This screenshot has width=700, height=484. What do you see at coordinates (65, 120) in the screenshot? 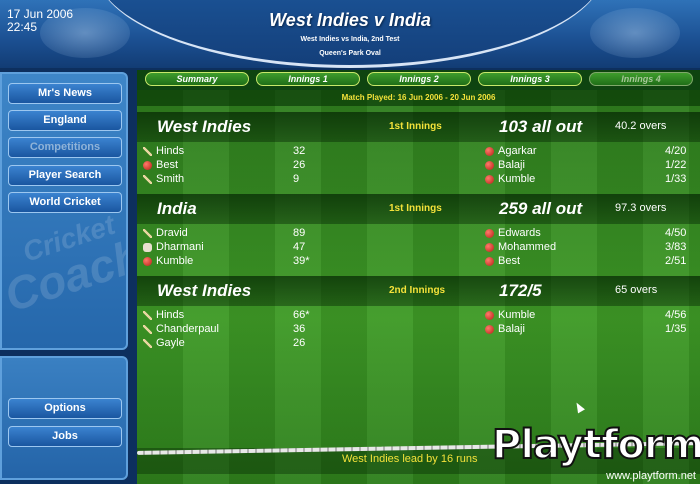
I see `england-button: England` at bounding box center [65, 120].